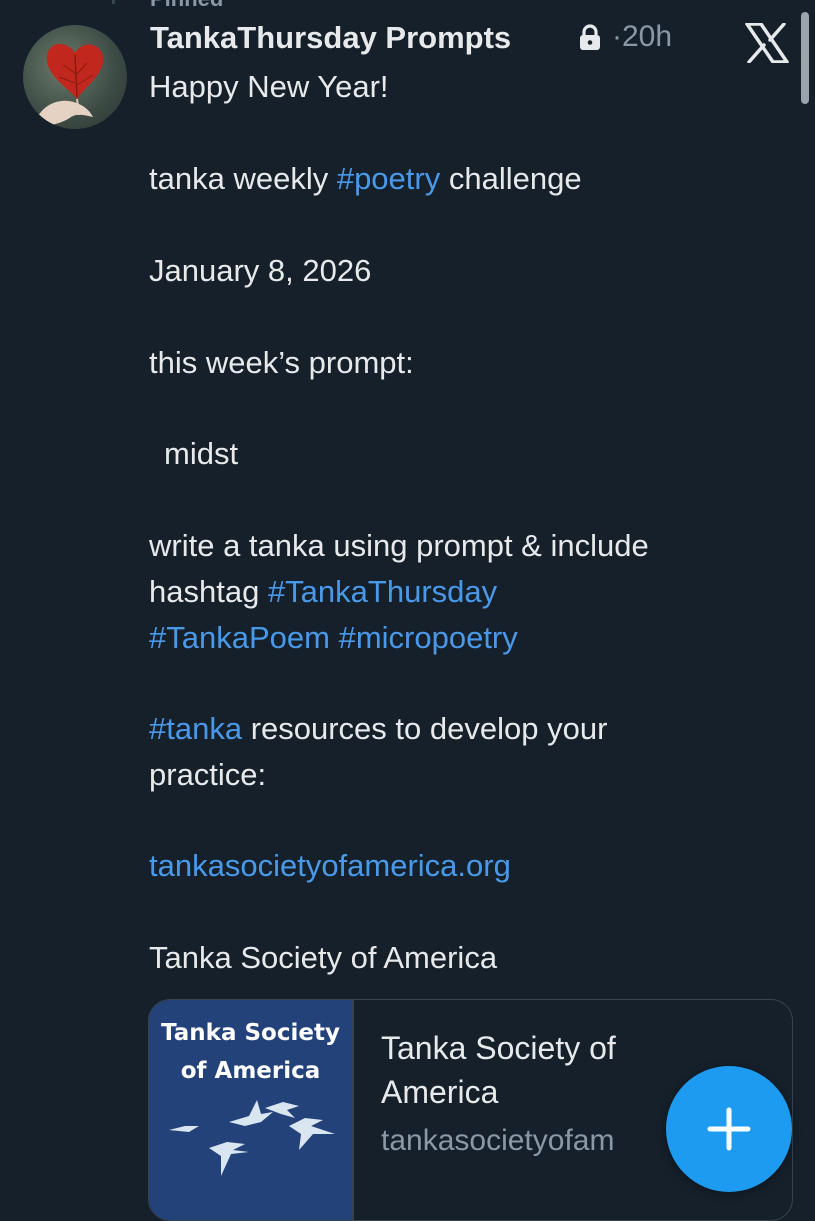  Describe the element at coordinates (399, 545) in the screenshot. I see `post-line-instruction: write a tanka using prompt & include` at that location.